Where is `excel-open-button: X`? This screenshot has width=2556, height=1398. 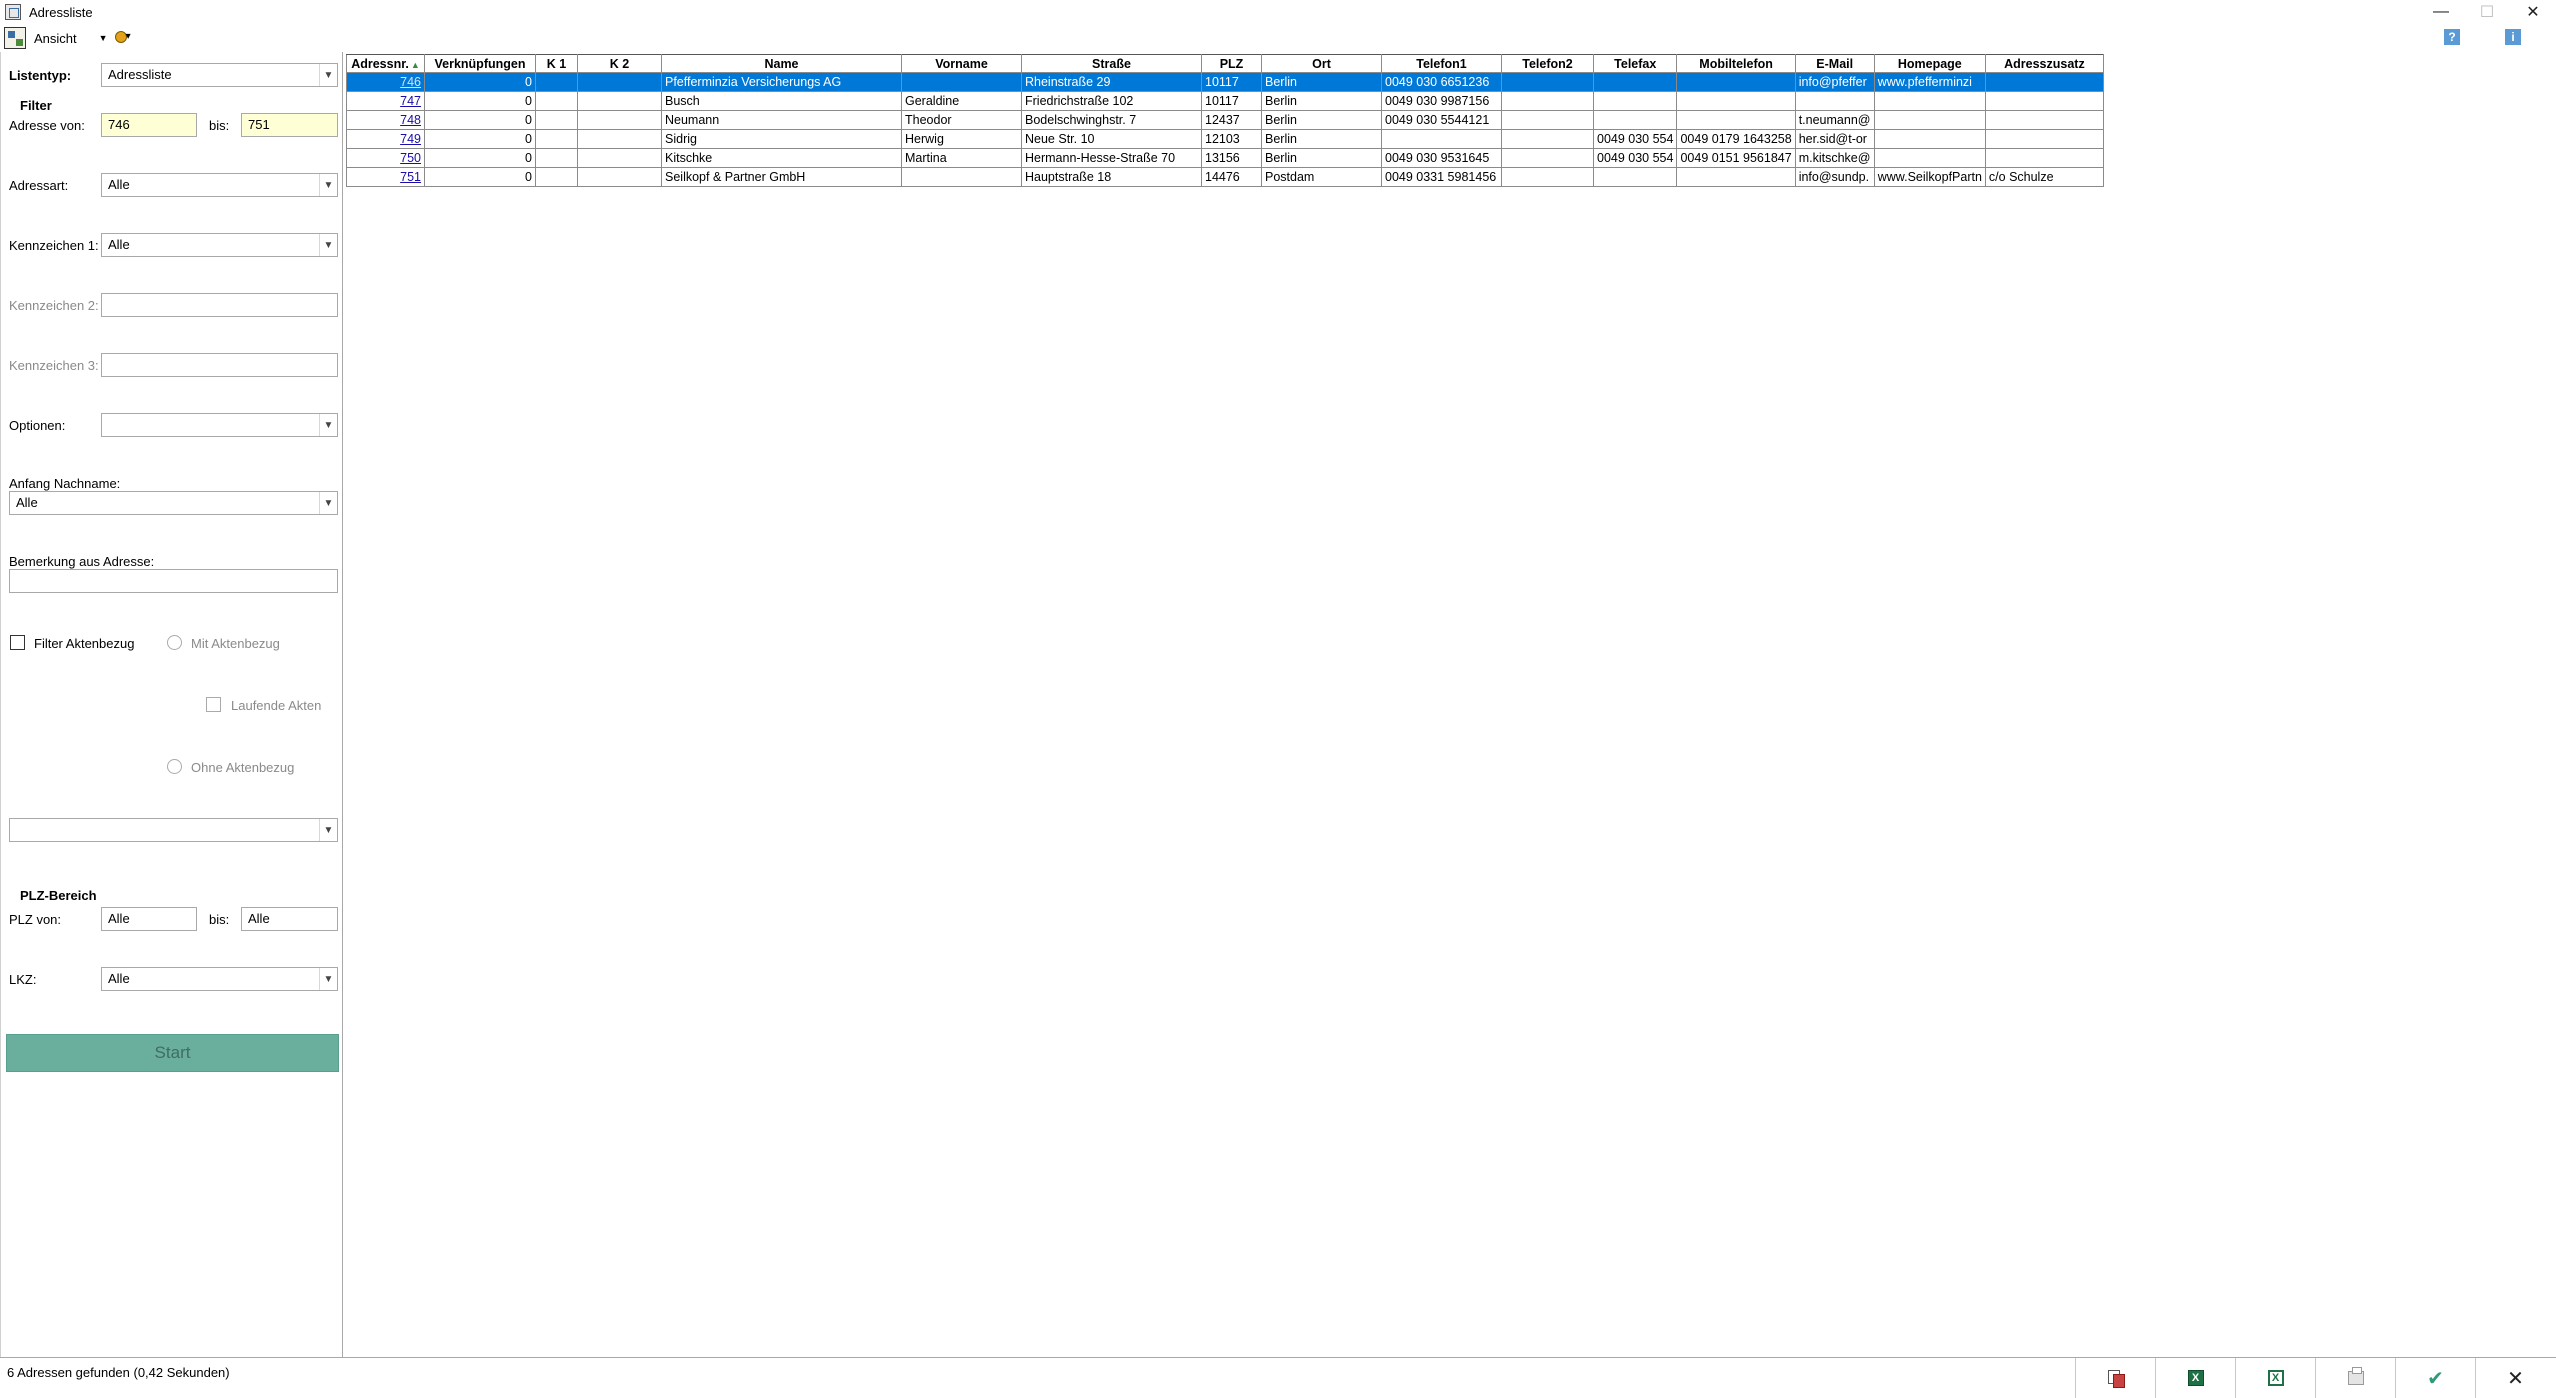 excel-open-button: X is located at coordinates (2275, 1378).